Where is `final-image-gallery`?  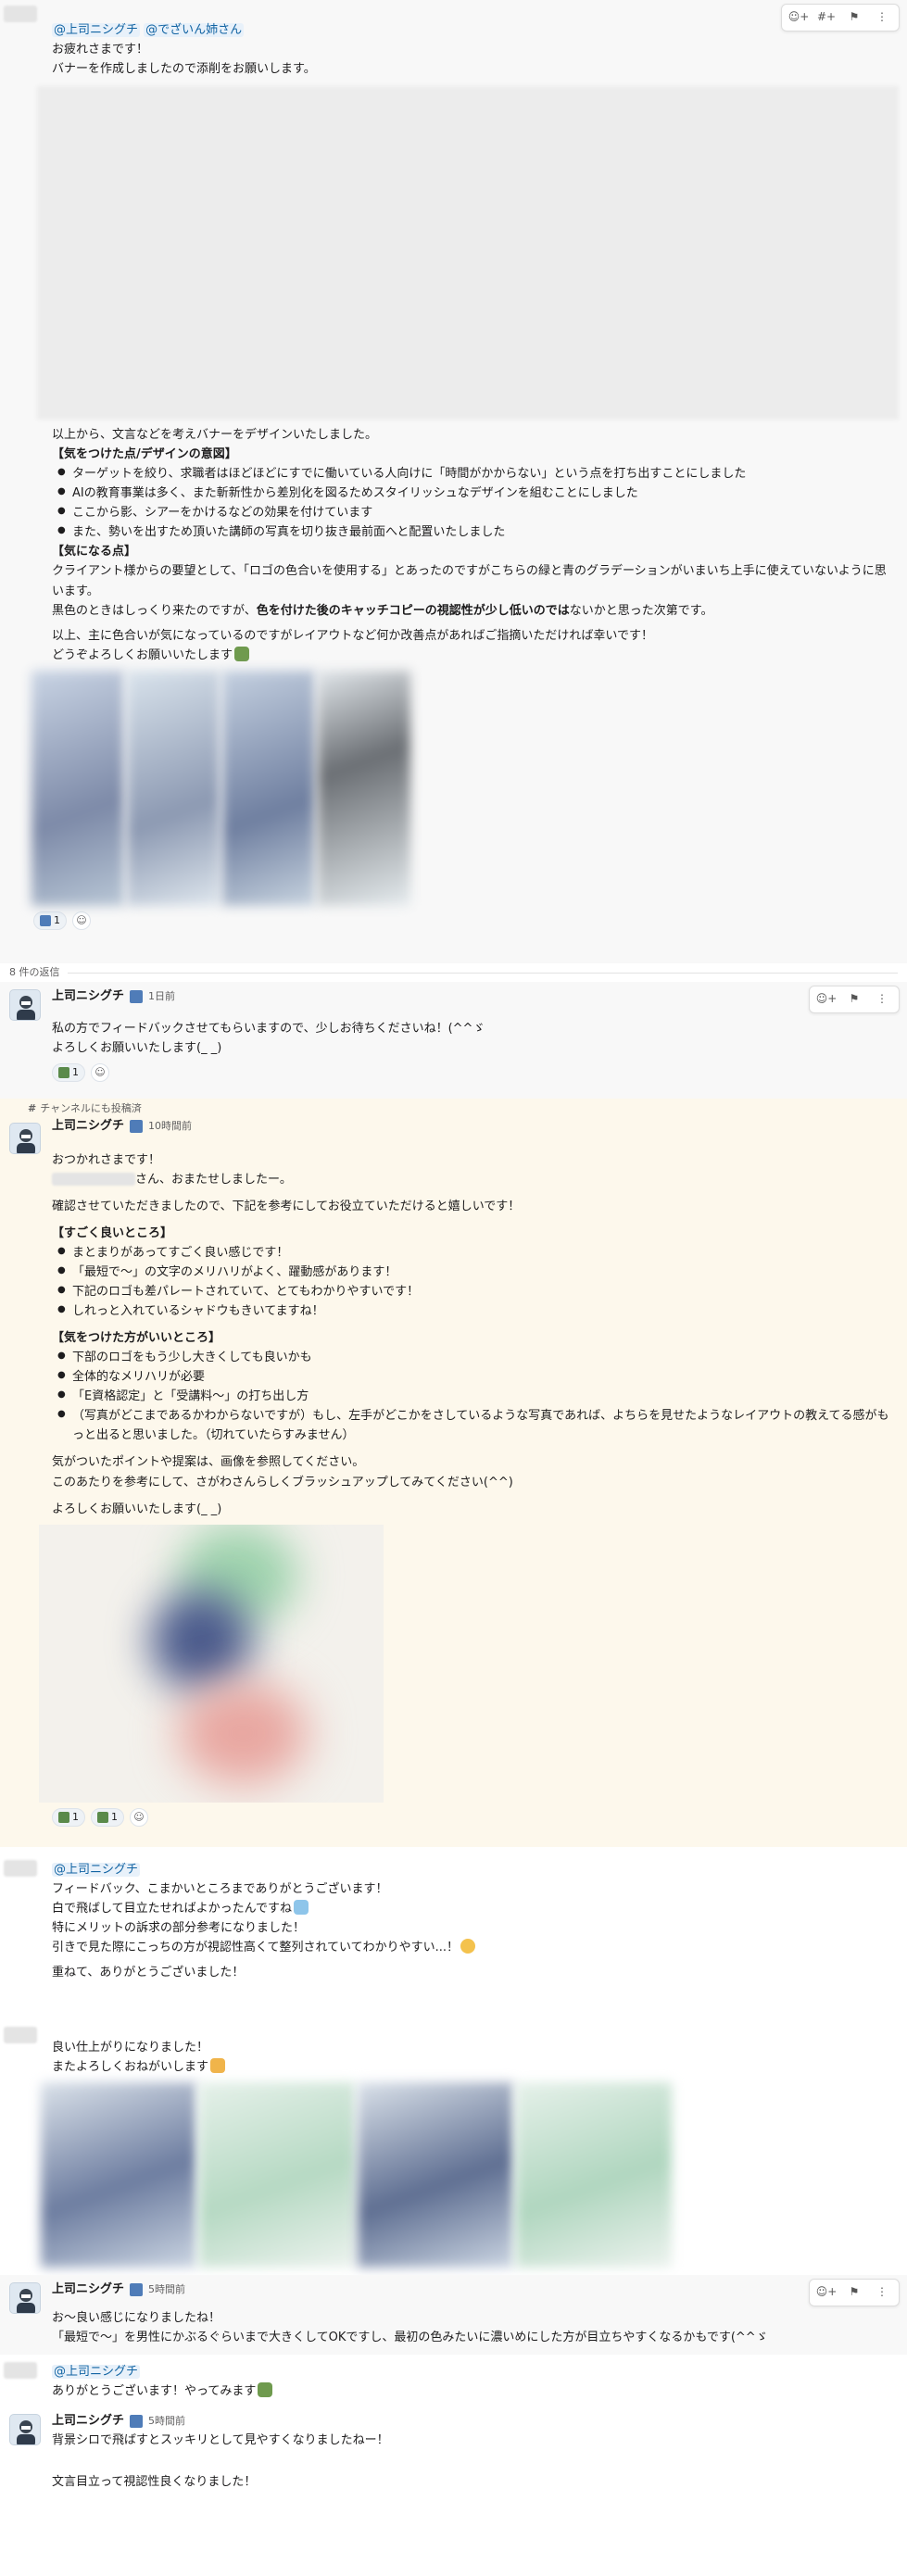
final-image-gallery is located at coordinates (467, 2175).